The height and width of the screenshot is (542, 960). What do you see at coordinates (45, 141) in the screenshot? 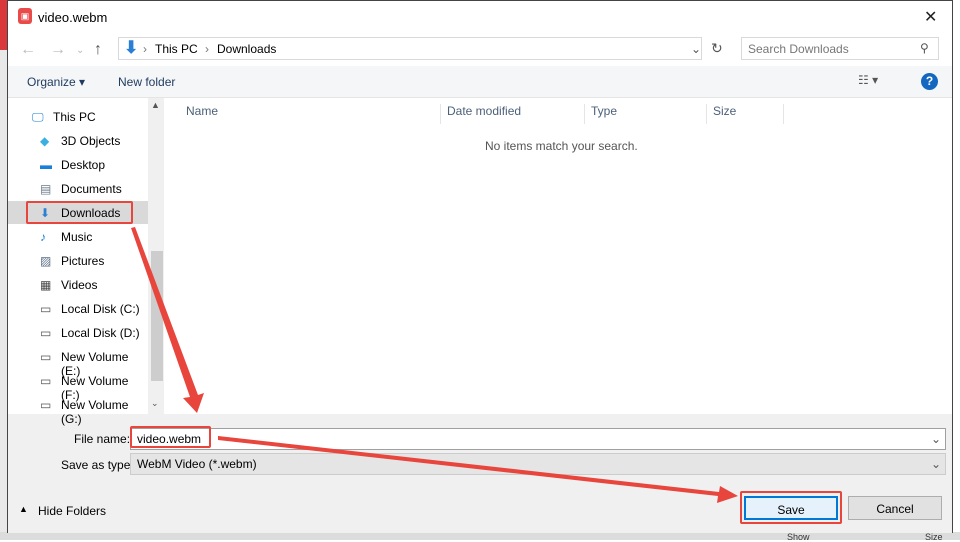
I see `cube-icon: ◆` at bounding box center [45, 141].